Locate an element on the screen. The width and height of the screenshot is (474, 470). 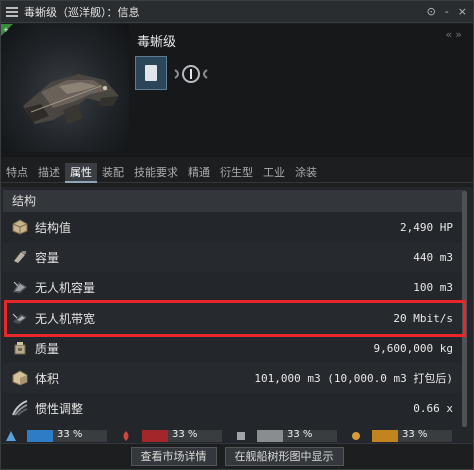
thermal-resist-percent: 33 % is located at coordinates (185, 434).